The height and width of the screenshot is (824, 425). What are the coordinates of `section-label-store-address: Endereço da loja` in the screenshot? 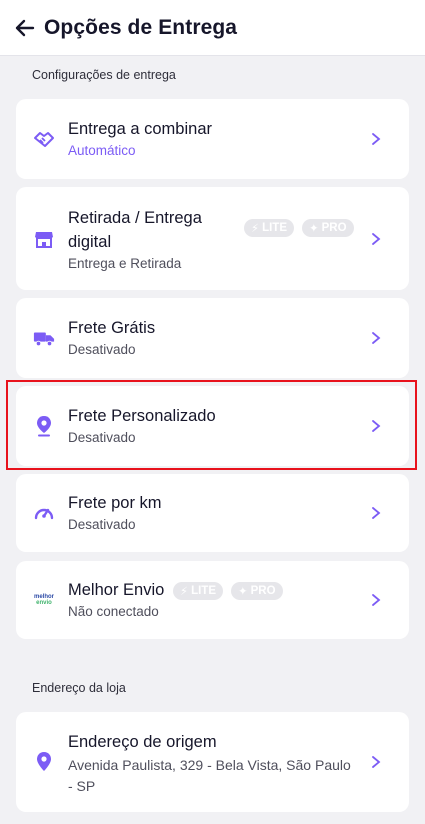 It's located at (79, 688).